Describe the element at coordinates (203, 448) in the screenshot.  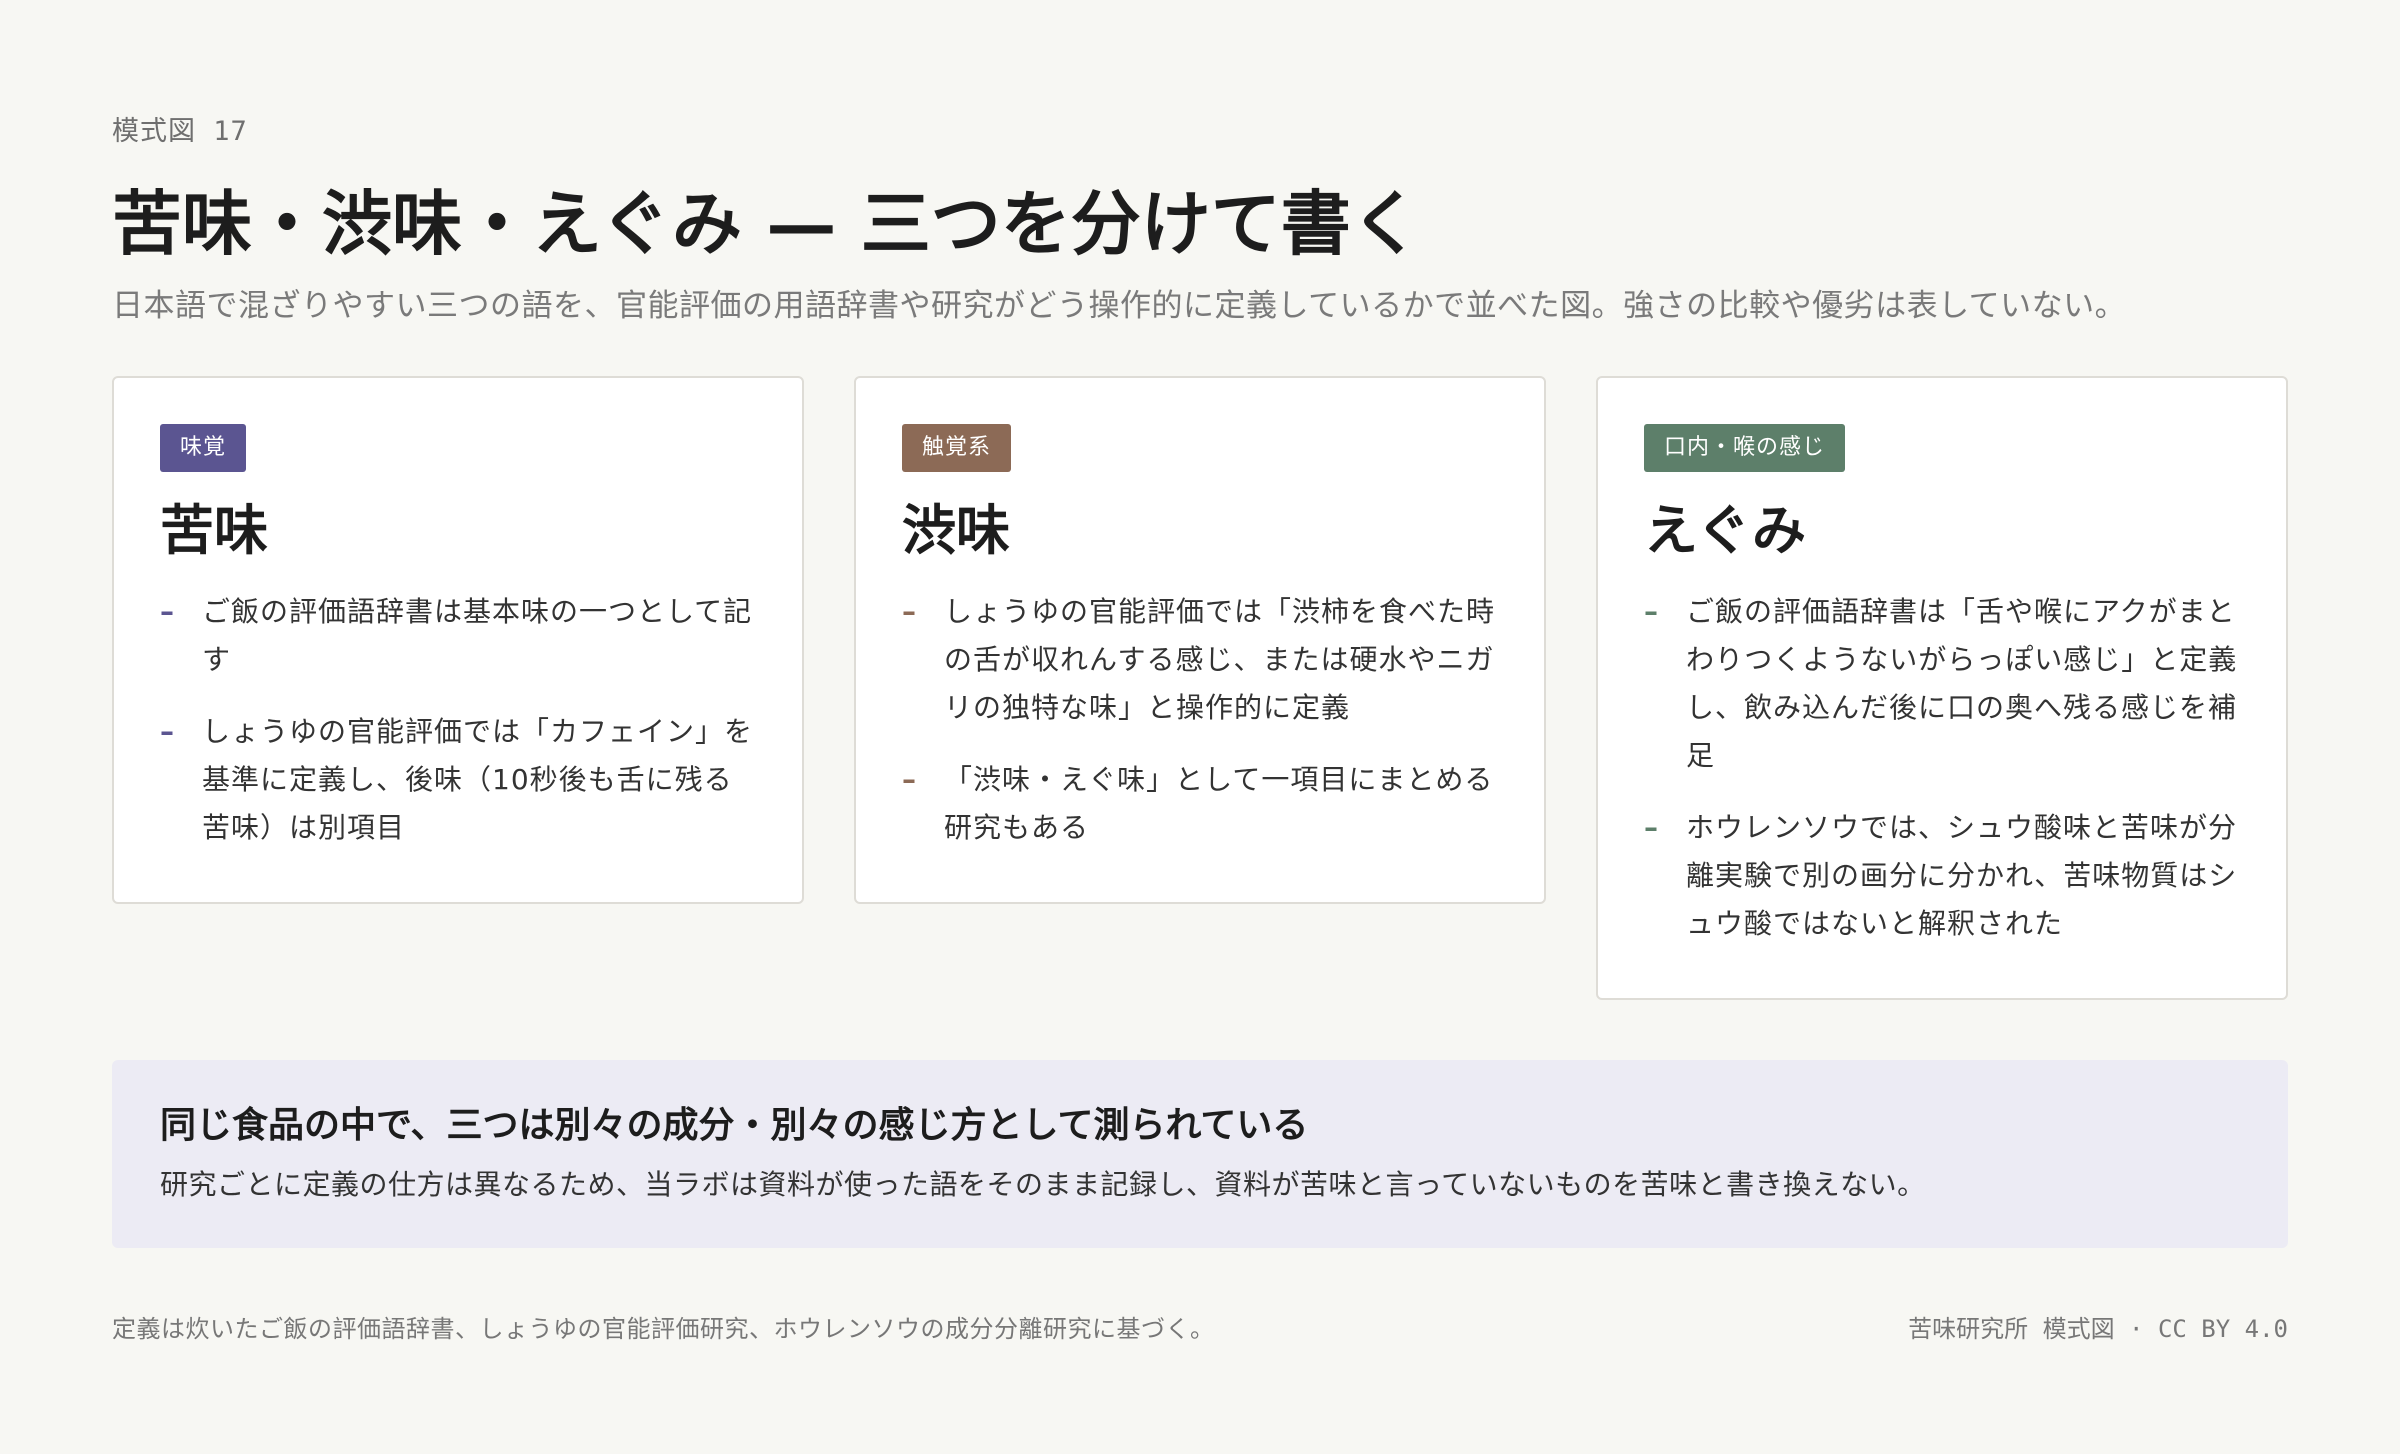
I see `category-badge: 味覚` at that location.